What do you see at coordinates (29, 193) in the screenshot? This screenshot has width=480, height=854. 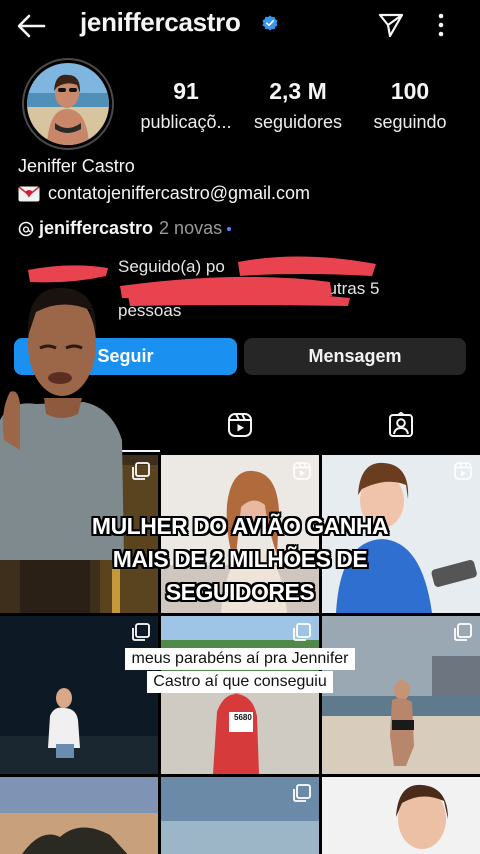 I see `envelope-icon` at bounding box center [29, 193].